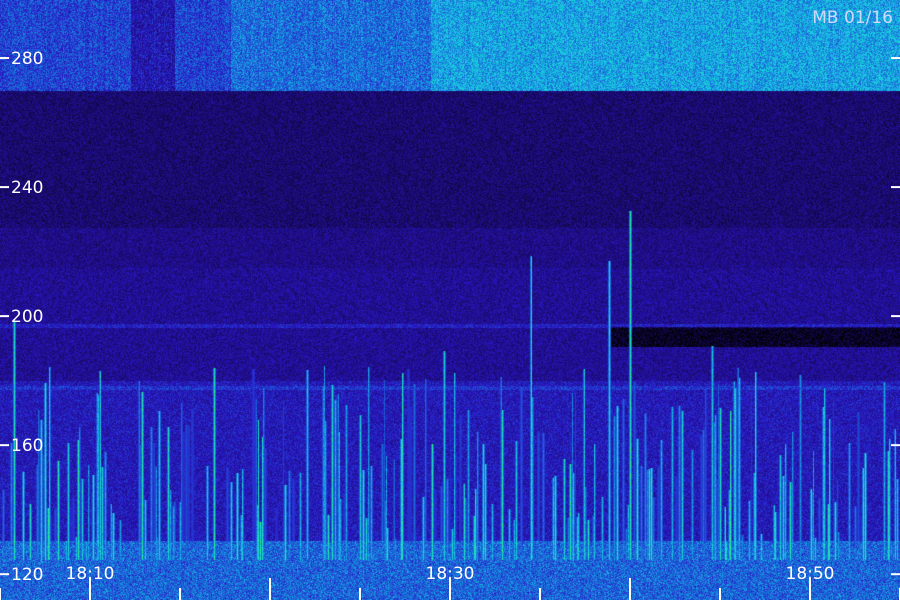  I want to click on y-tick-label: 120, so click(27, 575).